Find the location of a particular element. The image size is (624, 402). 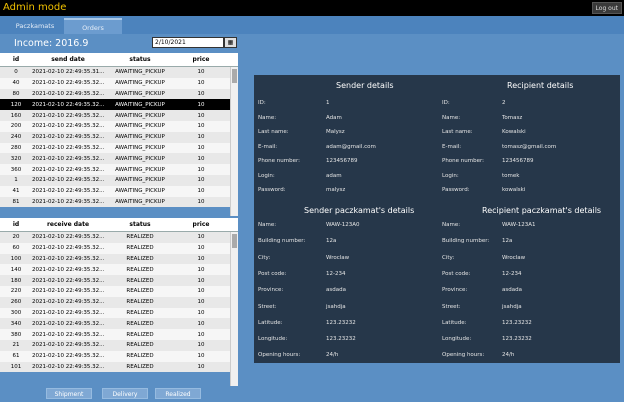

sender-field-value: 24/h is located at coordinates (332, 355).